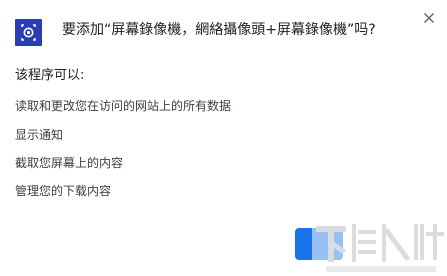 This screenshot has width=447, height=276. What do you see at coordinates (39, 135) in the screenshot?
I see `permission-item: 显示通知` at bounding box center [39, 135].